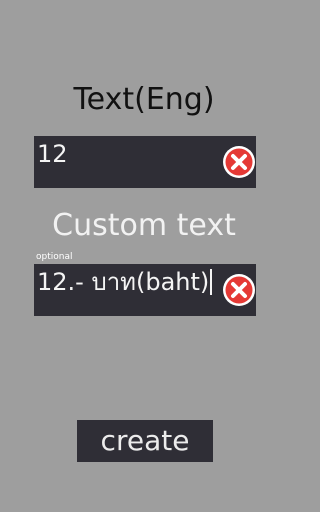 The image size is (320, 512). I want to click on custom-text-clear-button, so click(239, 290).